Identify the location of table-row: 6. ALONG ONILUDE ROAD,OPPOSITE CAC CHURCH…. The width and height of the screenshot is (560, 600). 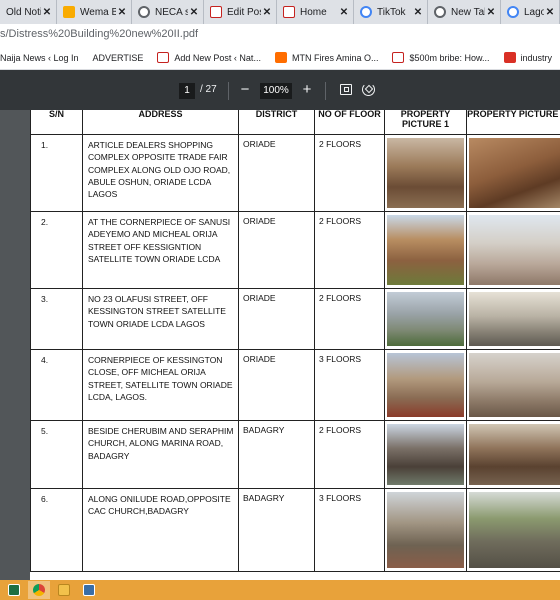
(295, 530).